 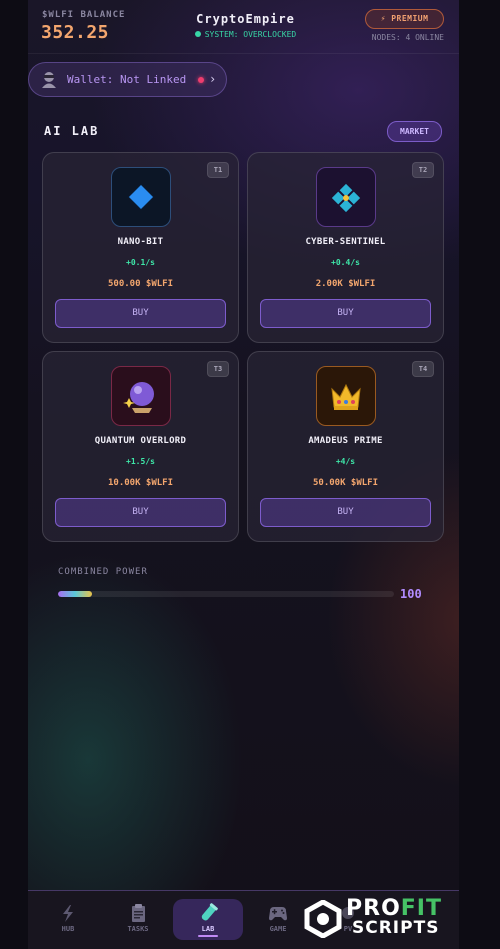 What do you see at coordinates (84, 15) in the screenshot?
I see `balance-label: $WLFI BALANCE` at bounding box center [84, 15].